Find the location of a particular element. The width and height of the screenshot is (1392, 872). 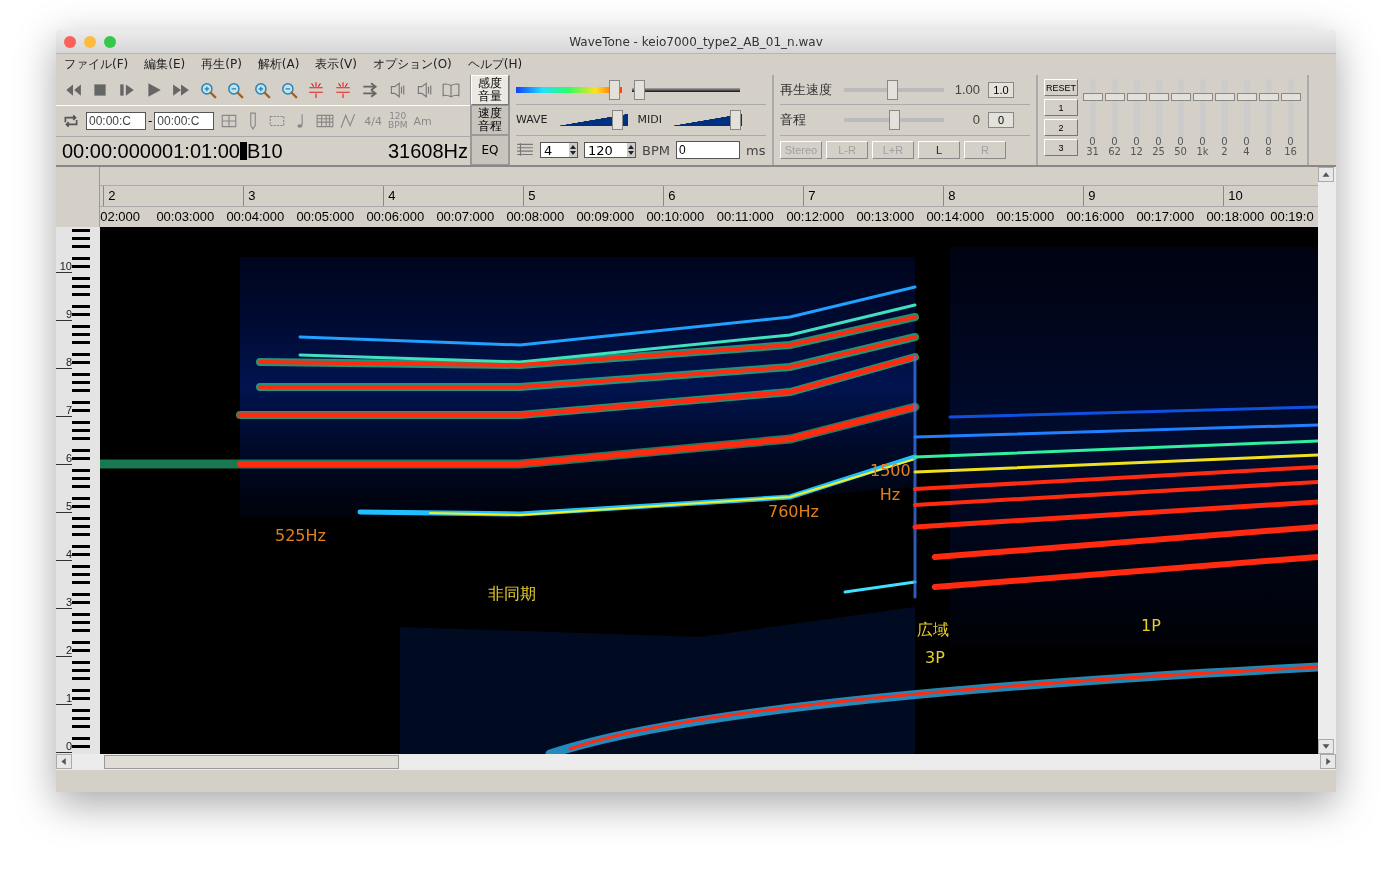

arrows-icon is located at coordinates (370, 90).